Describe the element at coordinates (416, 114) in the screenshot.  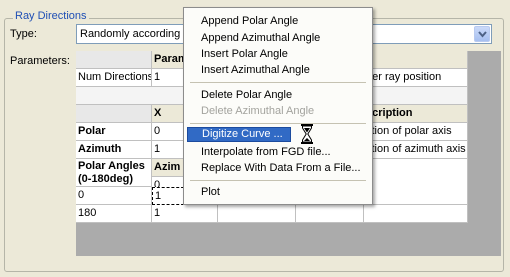
I see `column-description-header: scription` at that location.